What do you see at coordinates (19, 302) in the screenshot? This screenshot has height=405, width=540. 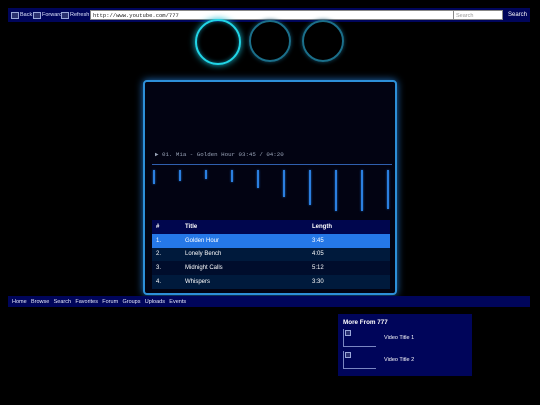 I see `nav-home: Home` at bounding box center [19, 302].